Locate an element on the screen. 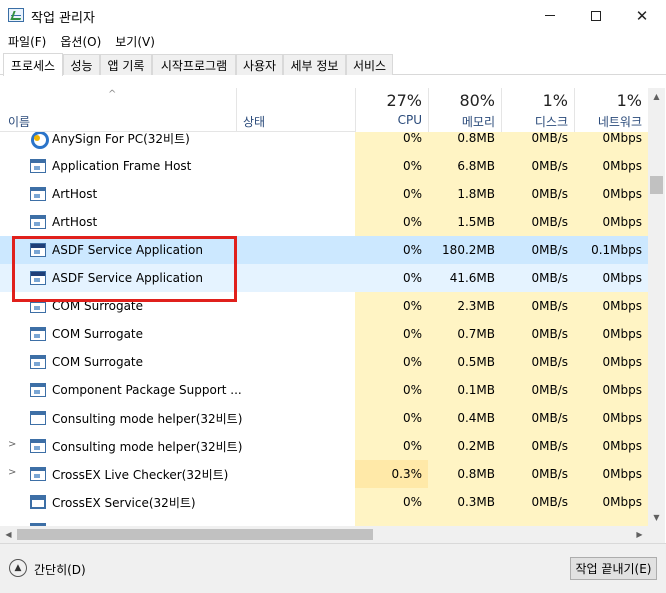  tab-processes: 프로세스 is located at coordinates (33, 64).